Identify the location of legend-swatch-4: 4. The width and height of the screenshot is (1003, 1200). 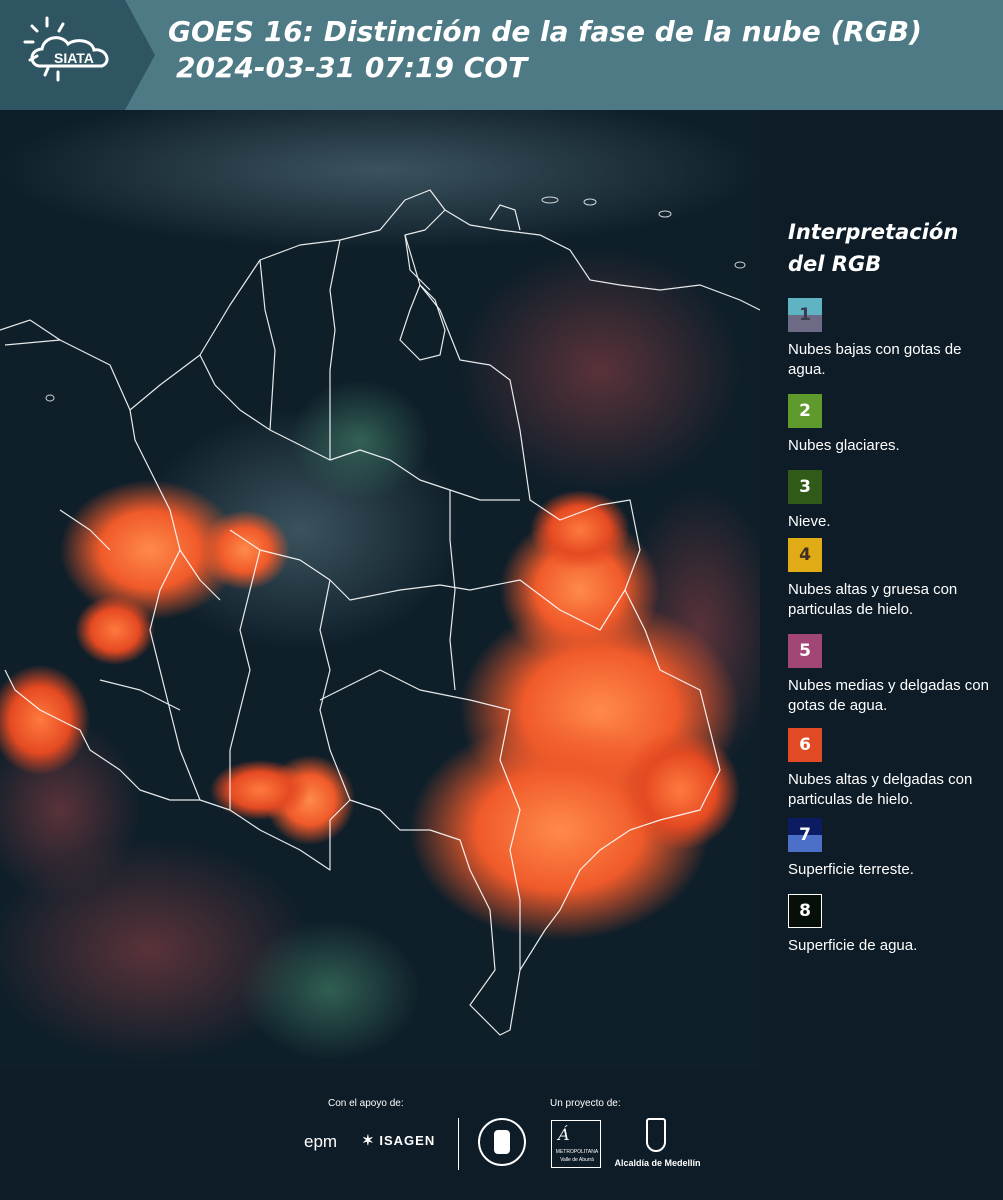
(805, 555).